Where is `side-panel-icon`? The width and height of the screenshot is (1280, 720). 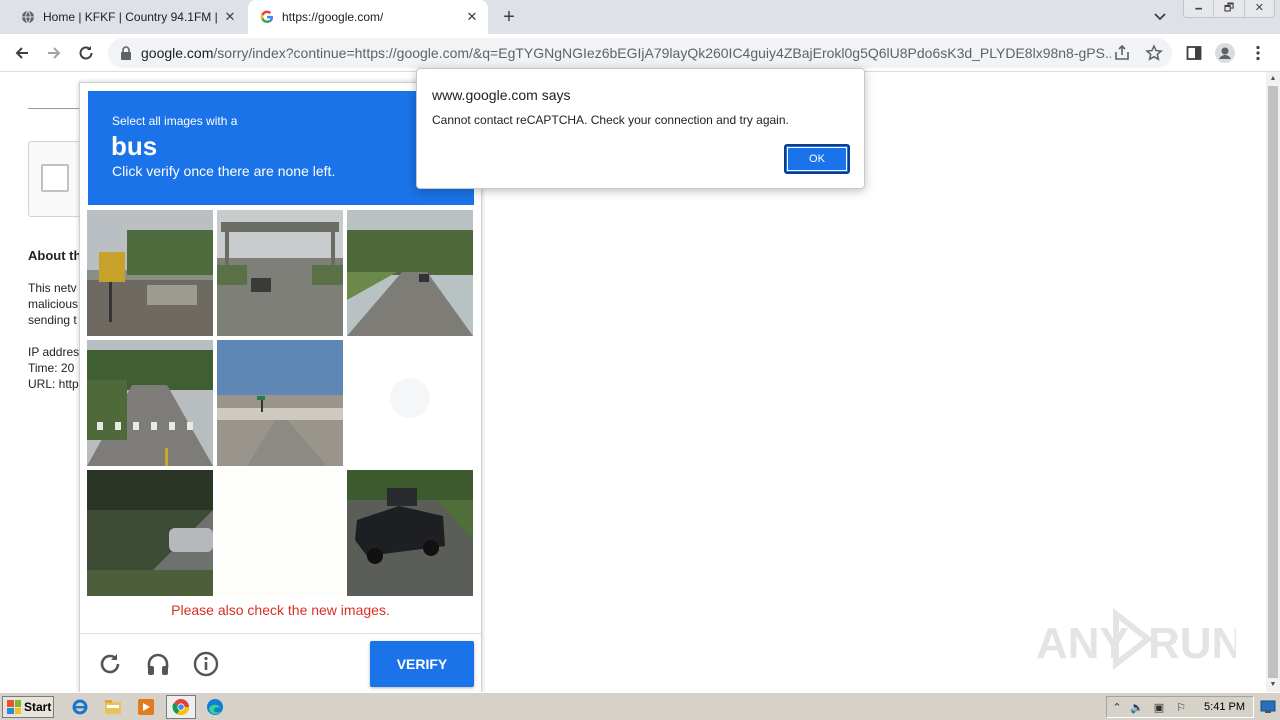 side-panel-icon is located at coordinates (1194, 53).